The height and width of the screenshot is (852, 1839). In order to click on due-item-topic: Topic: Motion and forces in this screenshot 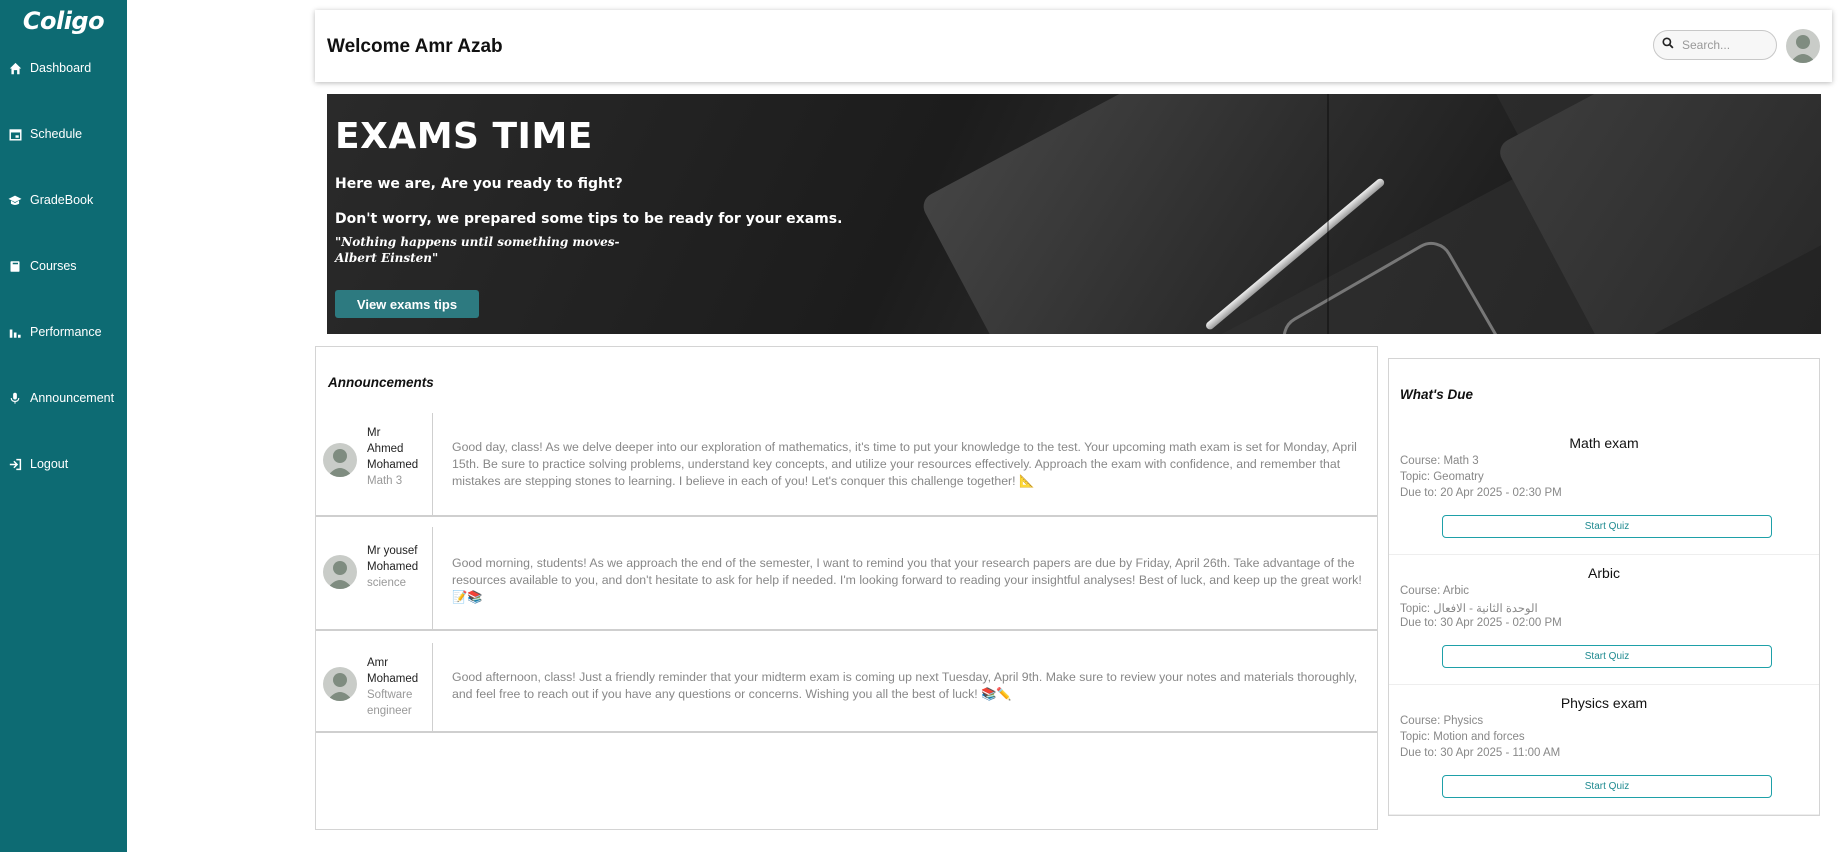, I will do `click(1462, 737)`.